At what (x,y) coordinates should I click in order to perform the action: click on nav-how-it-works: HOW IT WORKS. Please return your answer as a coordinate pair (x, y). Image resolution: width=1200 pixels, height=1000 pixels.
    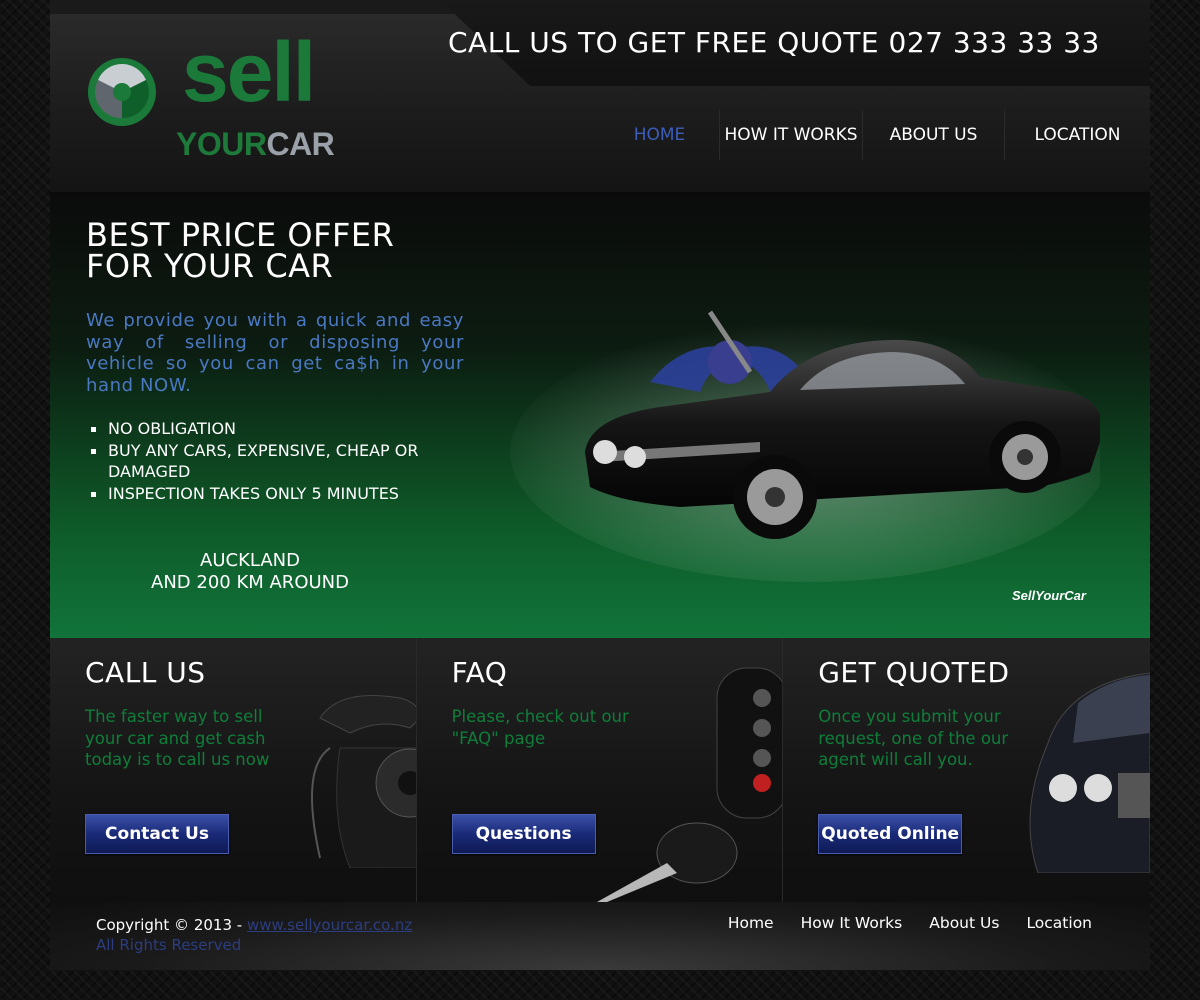
    Looking at the image, I should click on (791, 135).